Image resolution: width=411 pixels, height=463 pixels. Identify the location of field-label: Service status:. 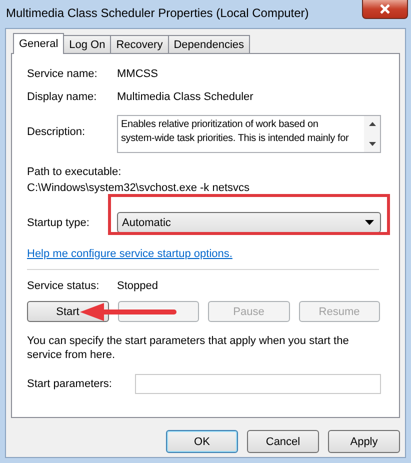
(63, 286).